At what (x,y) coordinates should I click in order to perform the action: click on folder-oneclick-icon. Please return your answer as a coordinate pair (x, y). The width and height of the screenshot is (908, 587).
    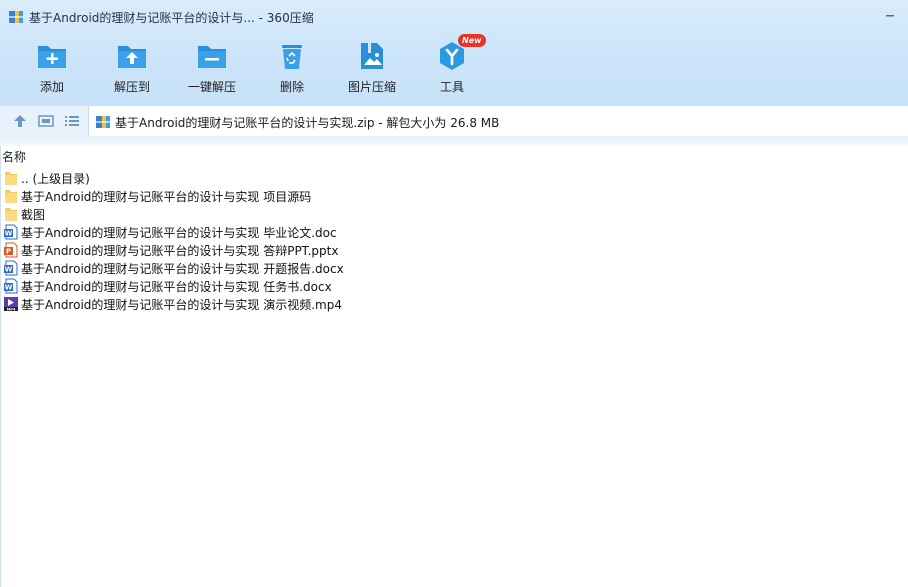
    Looking at the image, I should click on (212, 57).